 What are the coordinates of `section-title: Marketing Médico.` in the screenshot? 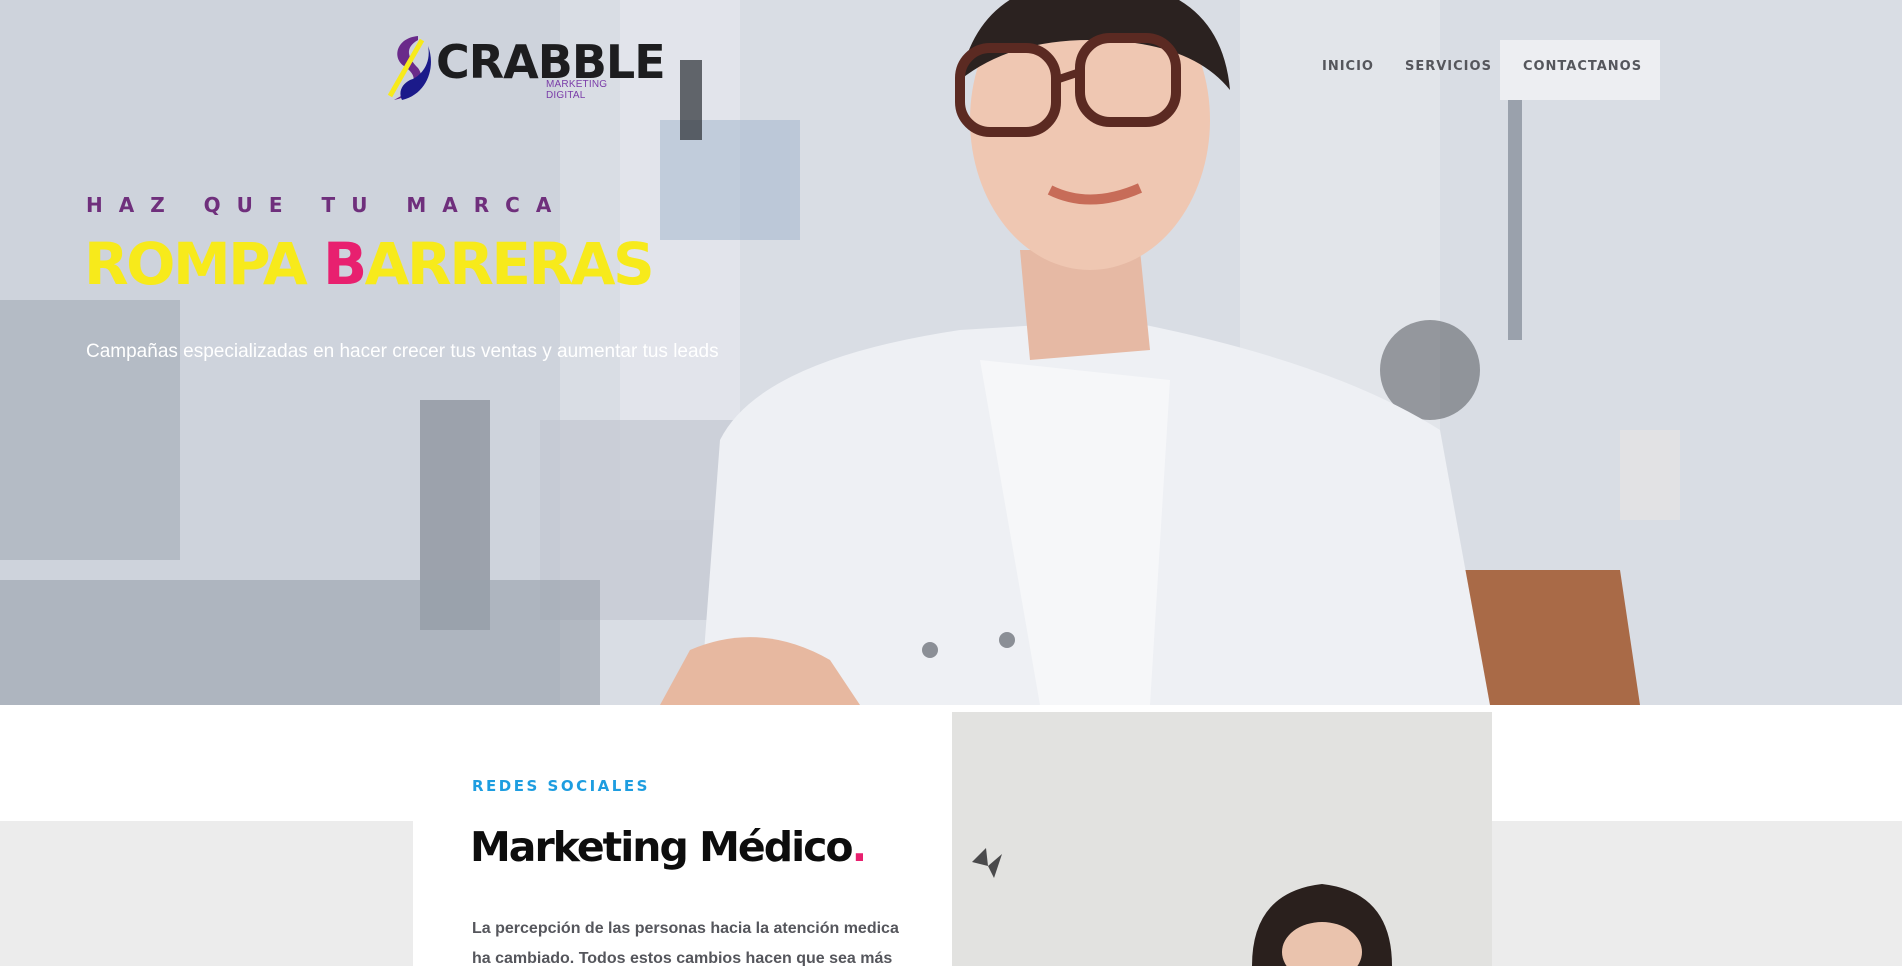 It's located at (669, 847).